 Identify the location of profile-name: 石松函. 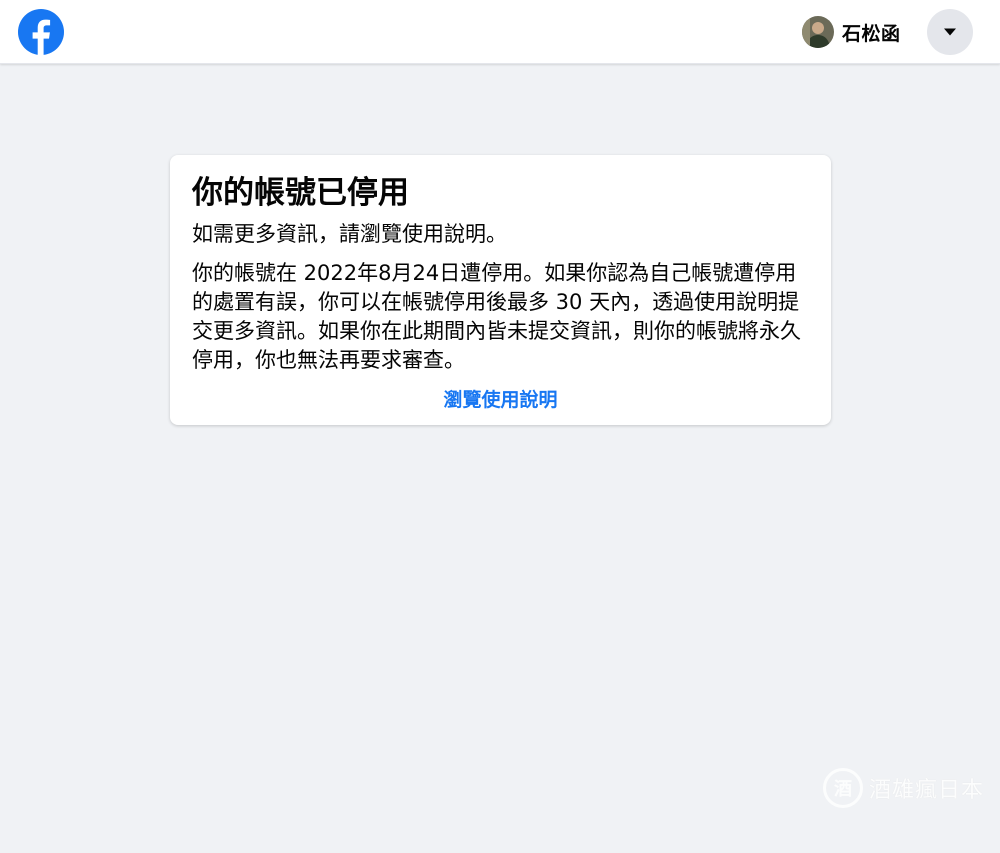
(871, 33).